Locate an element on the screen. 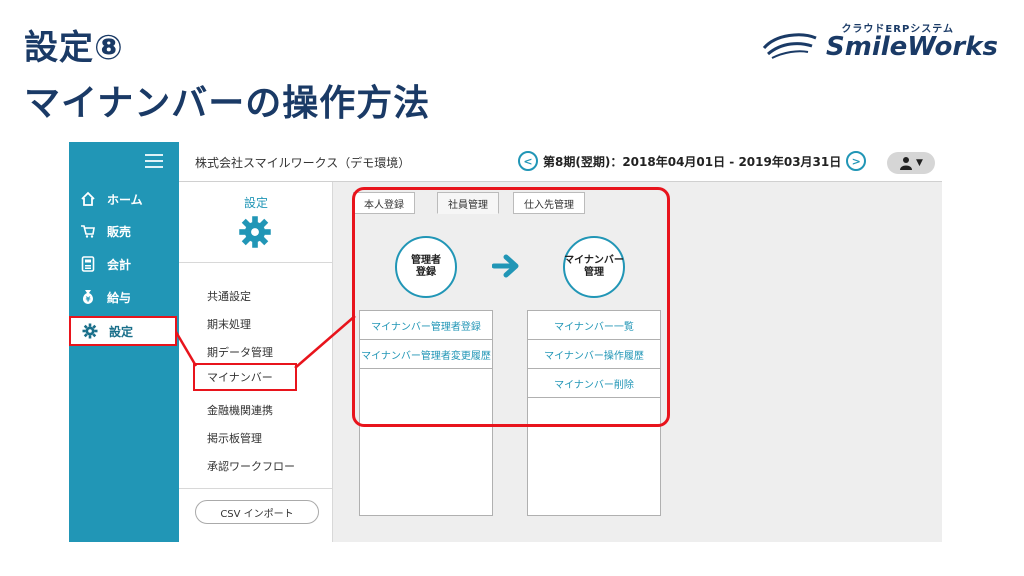 The width and height of the screenshot is (1024, 576). submenu-item-period-data: 期データ管理 is located at coordinates (240, 352).